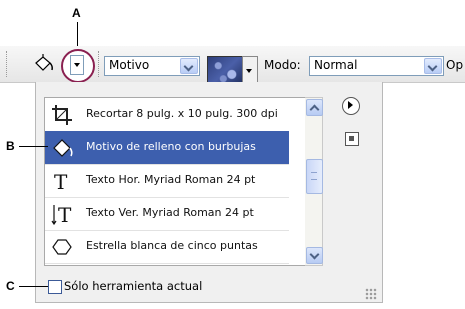  What do you see at coordinates (100, 64) in the screenshot?
I see `options-bar-separator` at bounding box center [100, 64].